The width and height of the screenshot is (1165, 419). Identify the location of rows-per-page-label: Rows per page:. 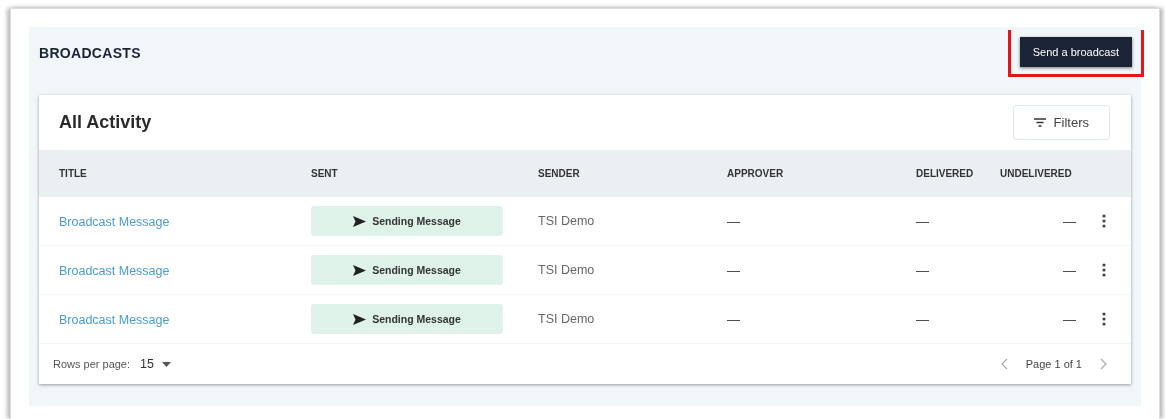
(92, 364).